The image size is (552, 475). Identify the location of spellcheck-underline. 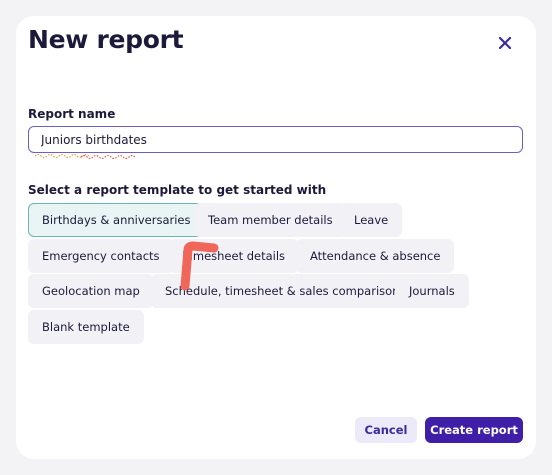
(85, 156).